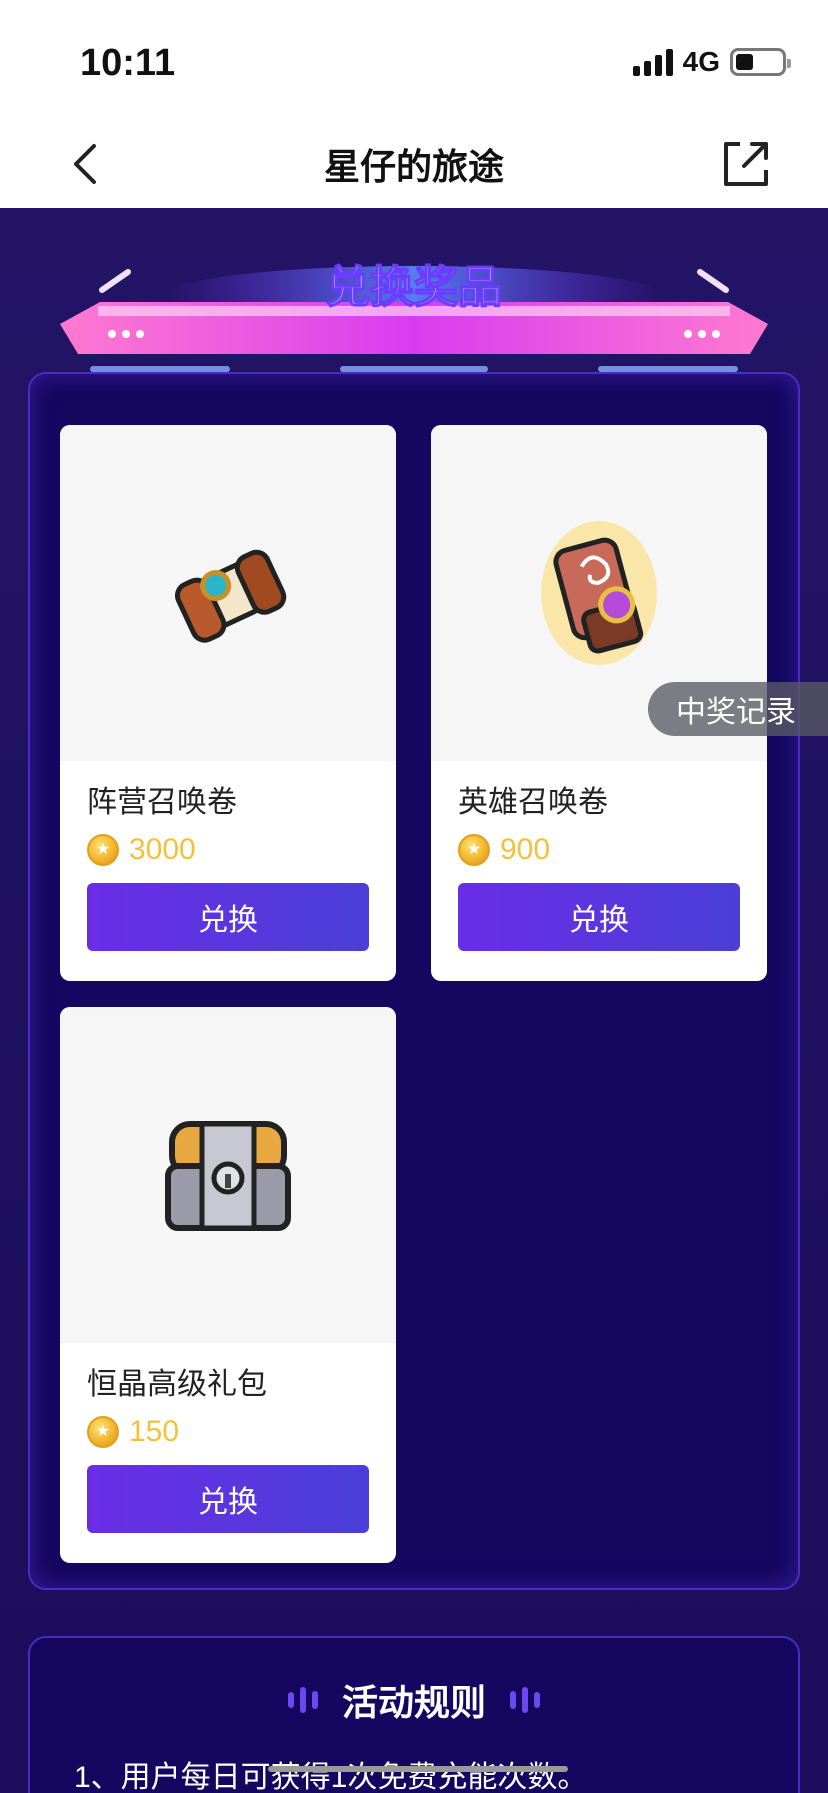  I want to click on product-price: ★ 900, so click(504, 850).